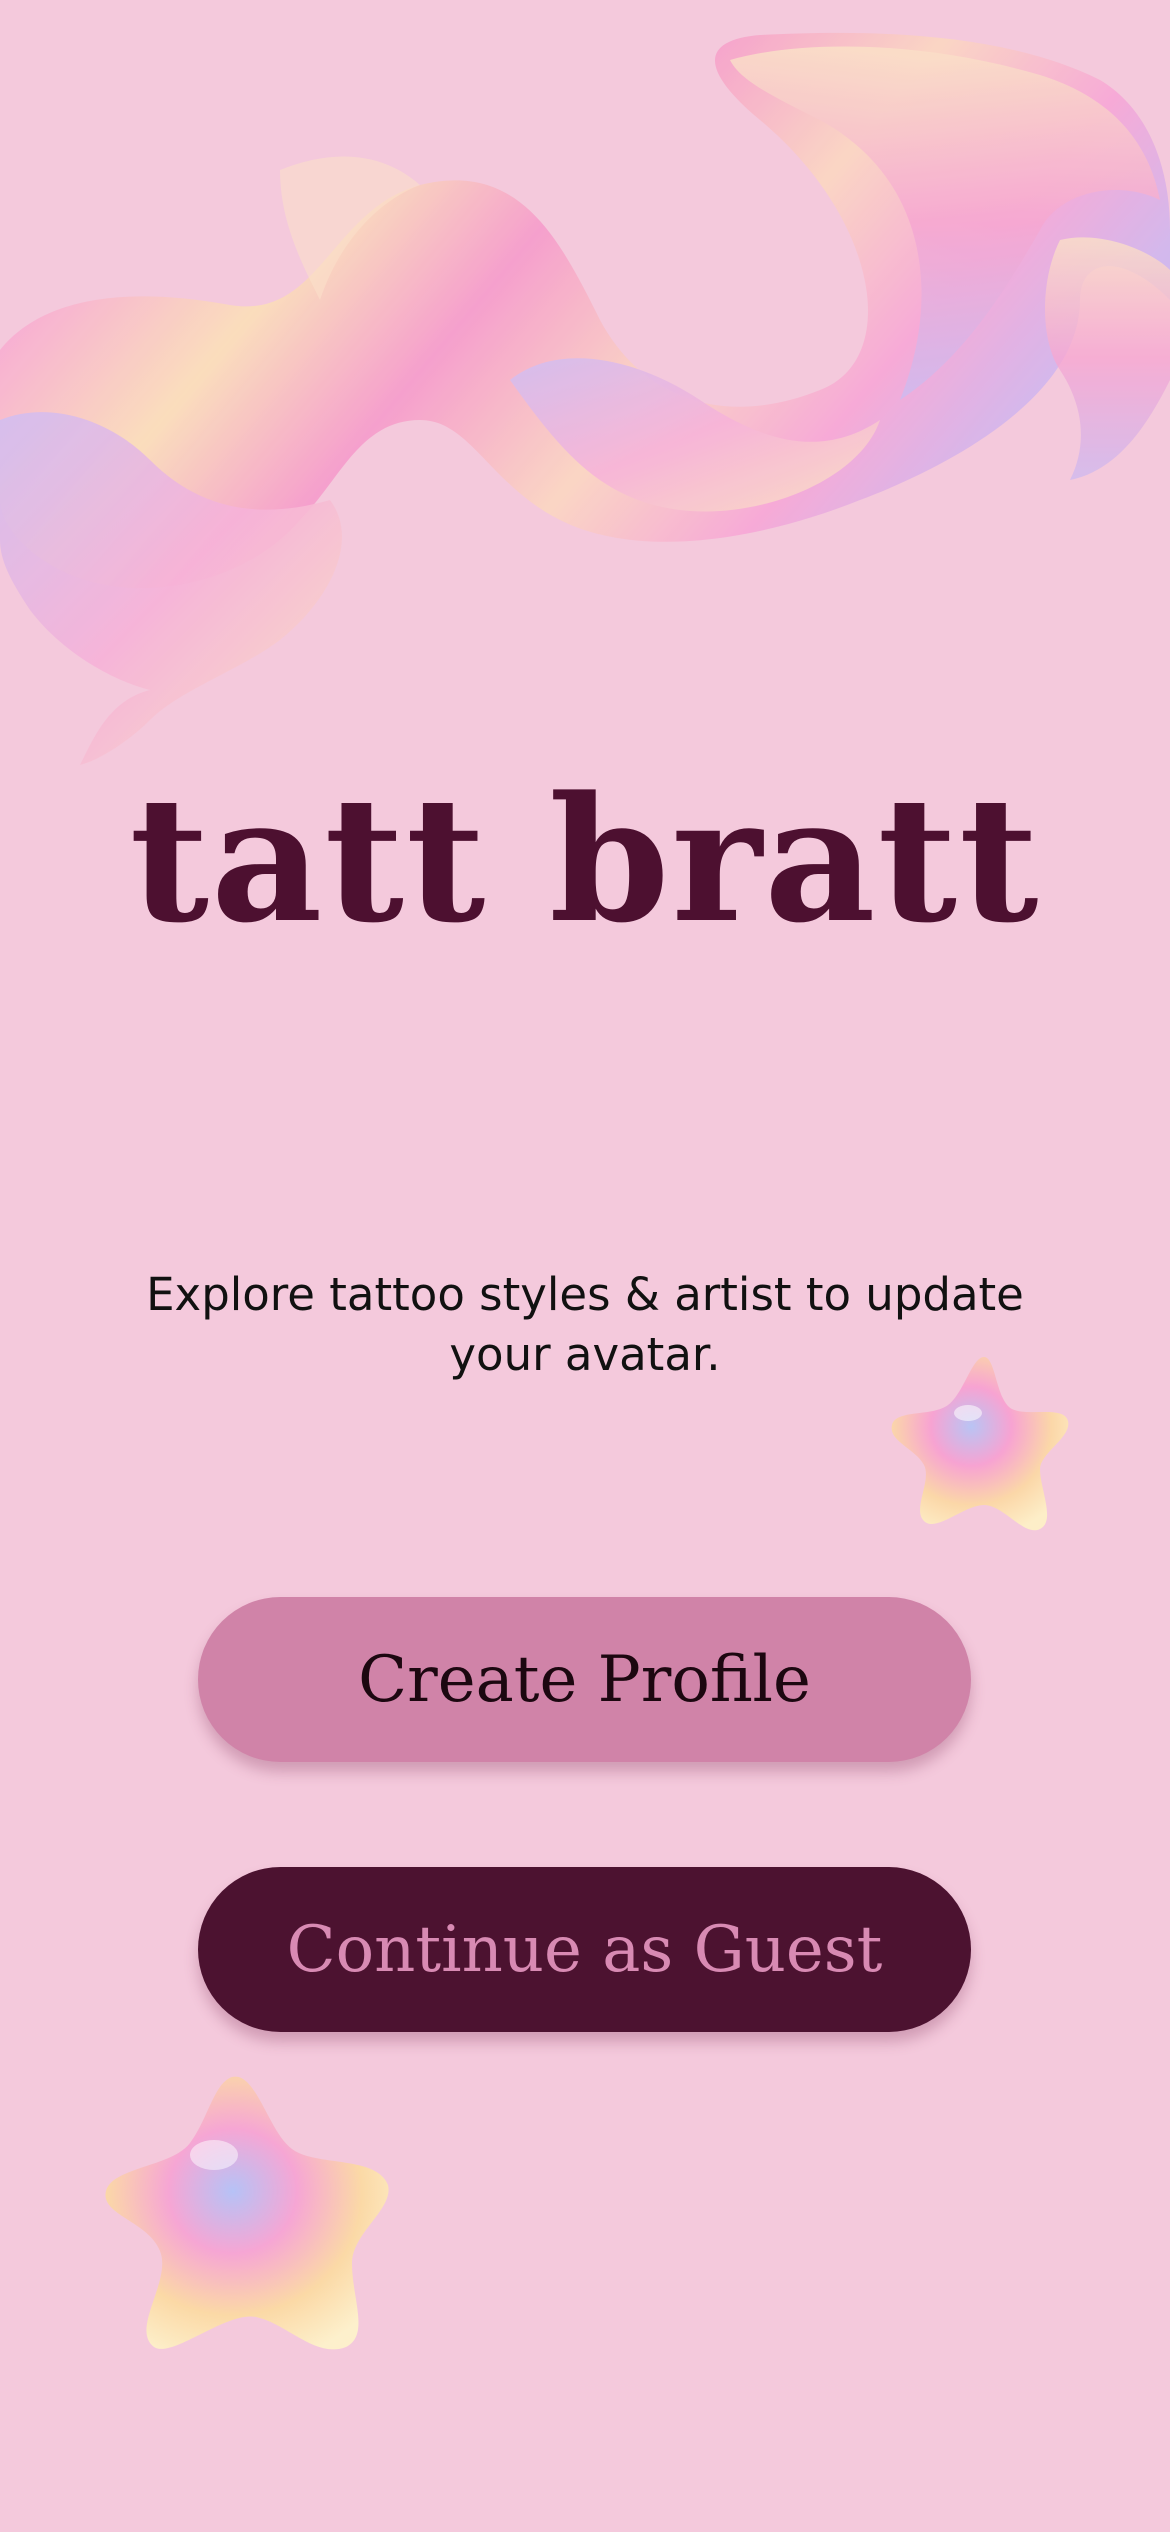 This screenshot has width=1170, height=2532. I want to click on app-title: tatt bratt, so click(585, 859).